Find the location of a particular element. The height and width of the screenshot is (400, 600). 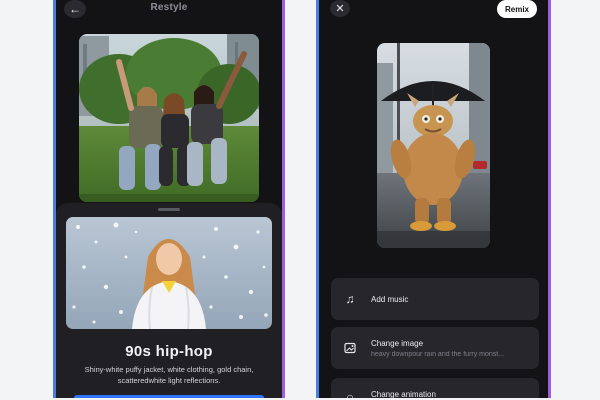

close-button: ✕ is located at coordinates (340, 8).